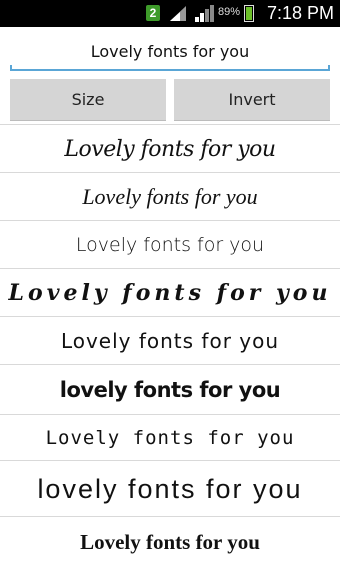 The width and height of the screenshot is (340, 567). I want to click on wifi-signal-icon, so click(178, 13).